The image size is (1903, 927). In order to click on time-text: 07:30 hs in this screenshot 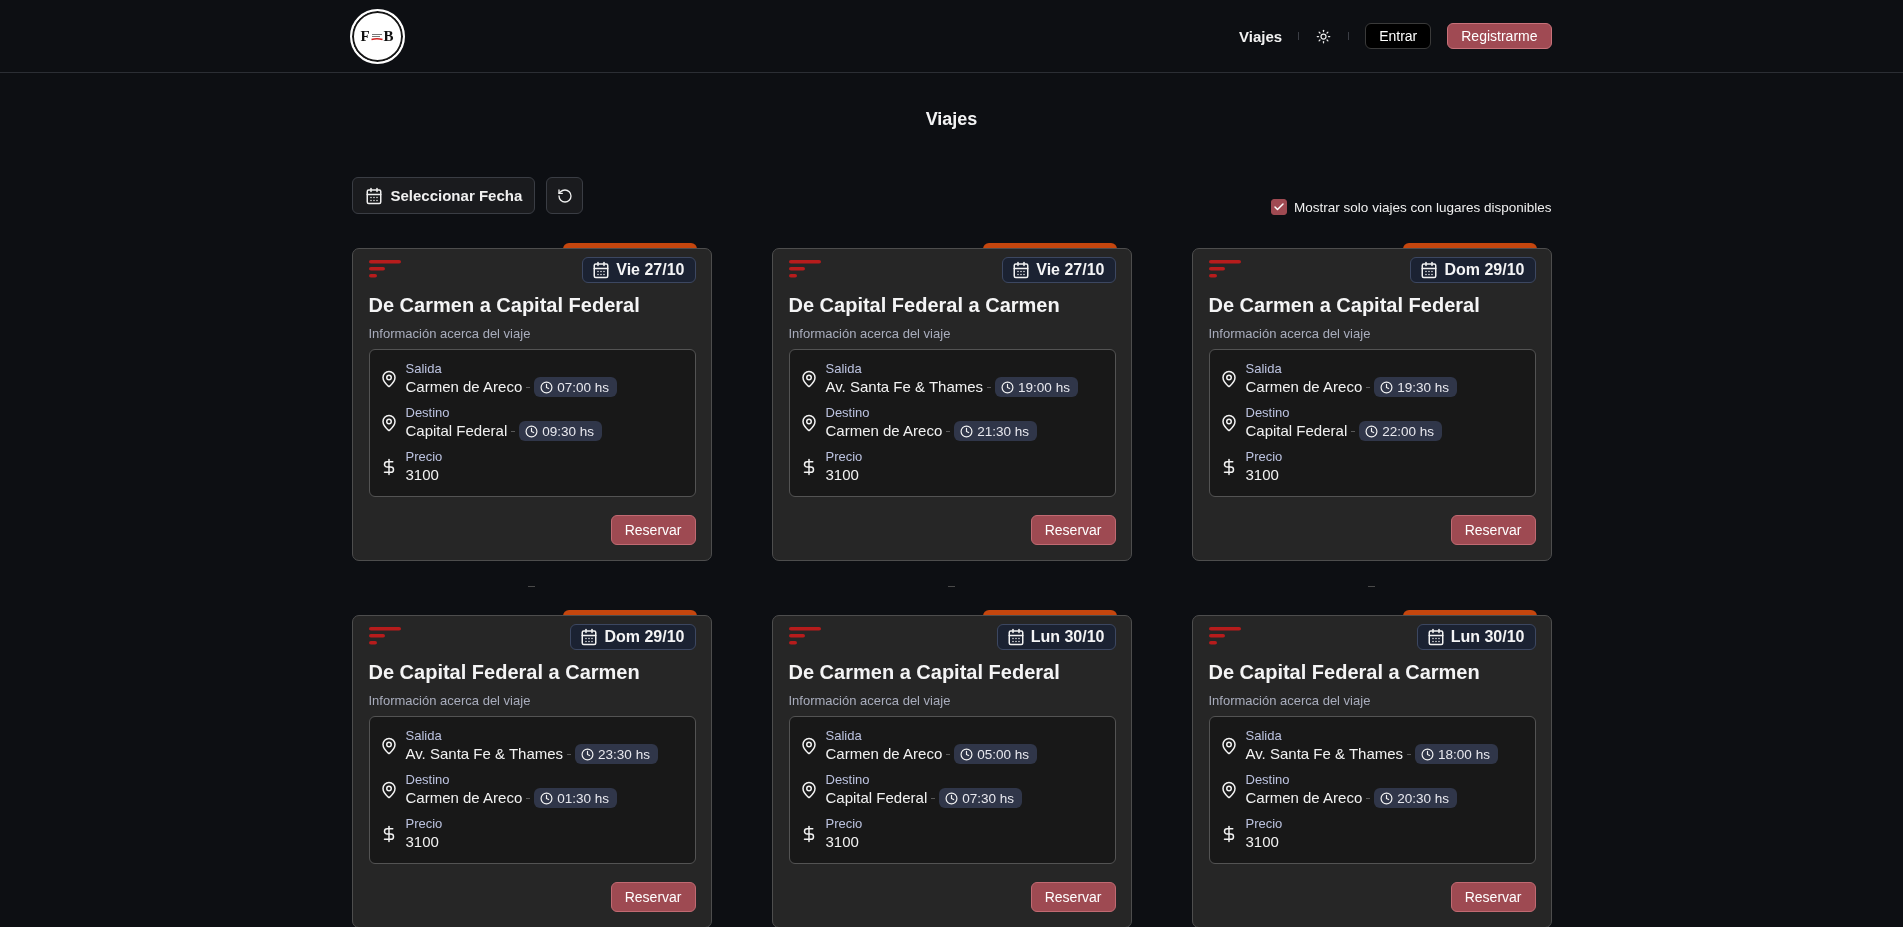, I will do `click(988, 798)`.